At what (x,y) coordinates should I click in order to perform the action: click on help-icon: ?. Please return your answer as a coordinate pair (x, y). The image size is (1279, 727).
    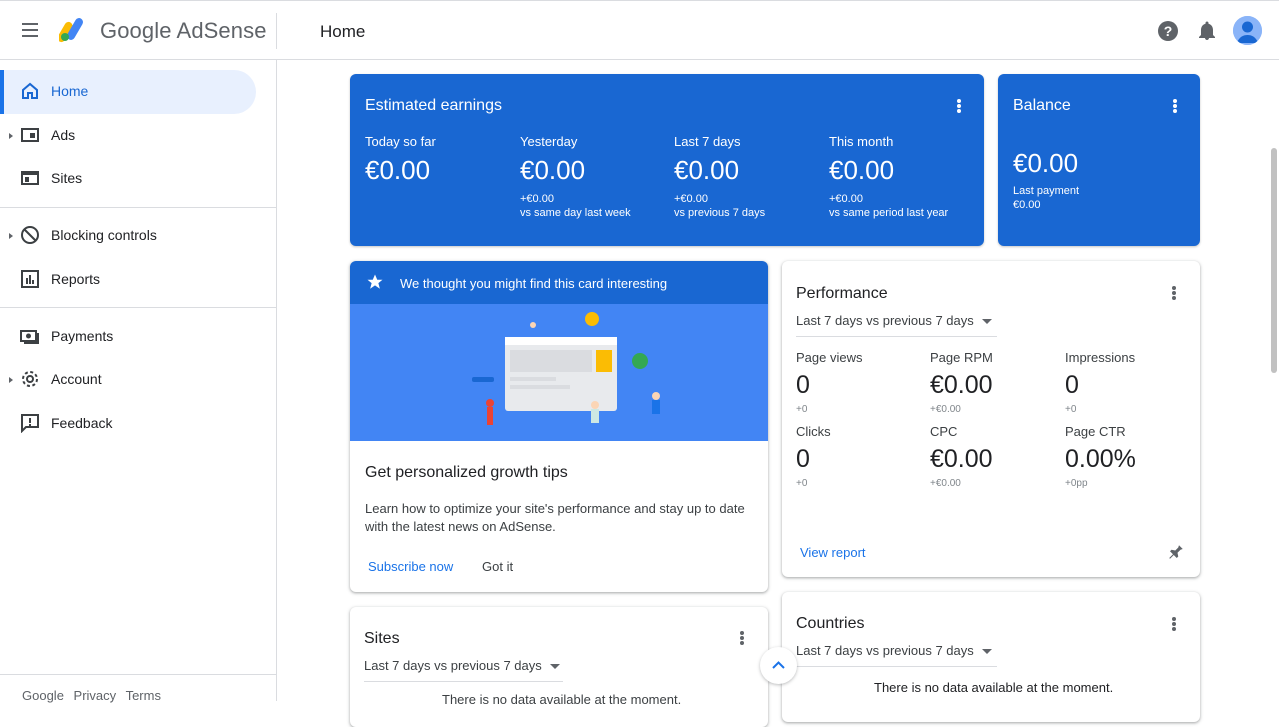
    Looking at the image, I should click on (1168, 31).